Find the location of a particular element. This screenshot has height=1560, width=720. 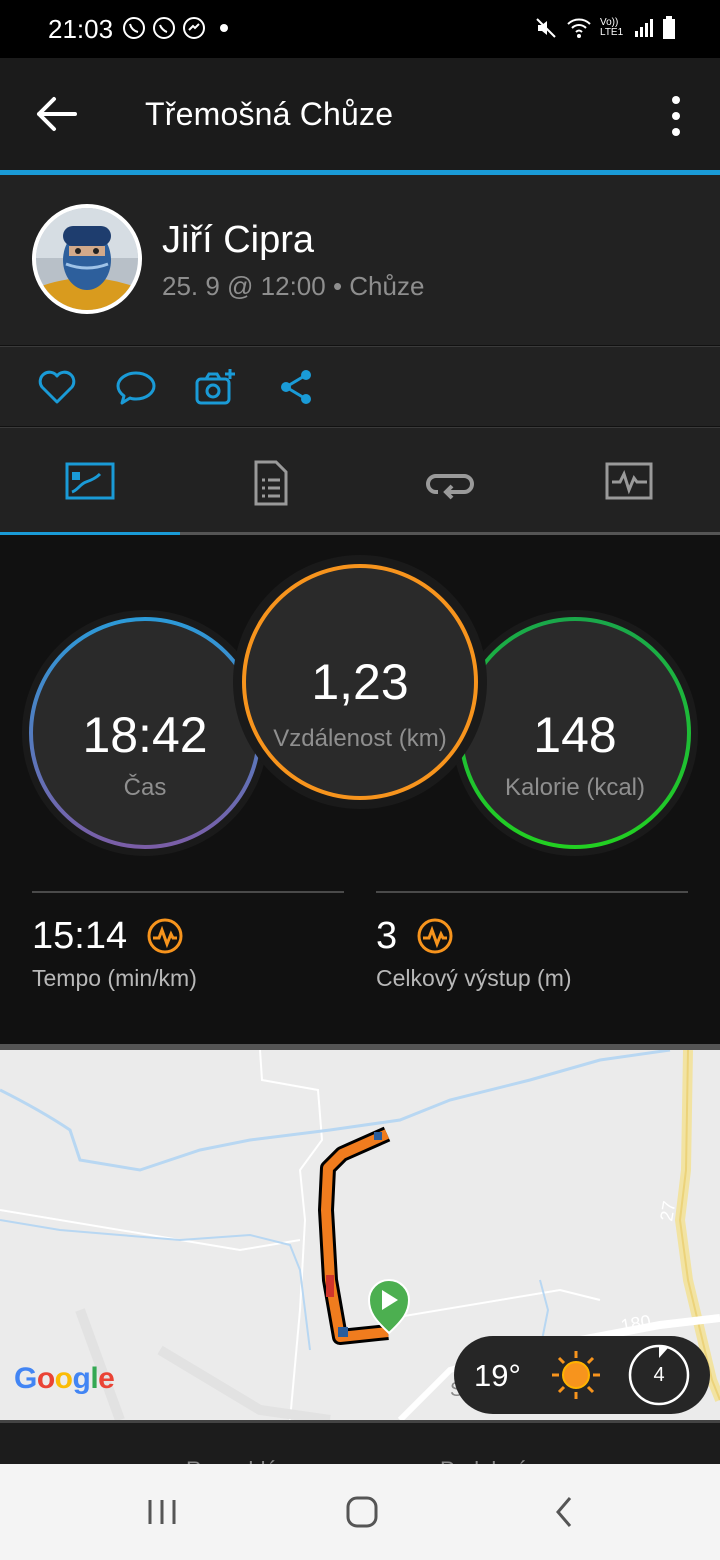

app-bar: Třemošná Chůze is located at coordinates (360, 114).